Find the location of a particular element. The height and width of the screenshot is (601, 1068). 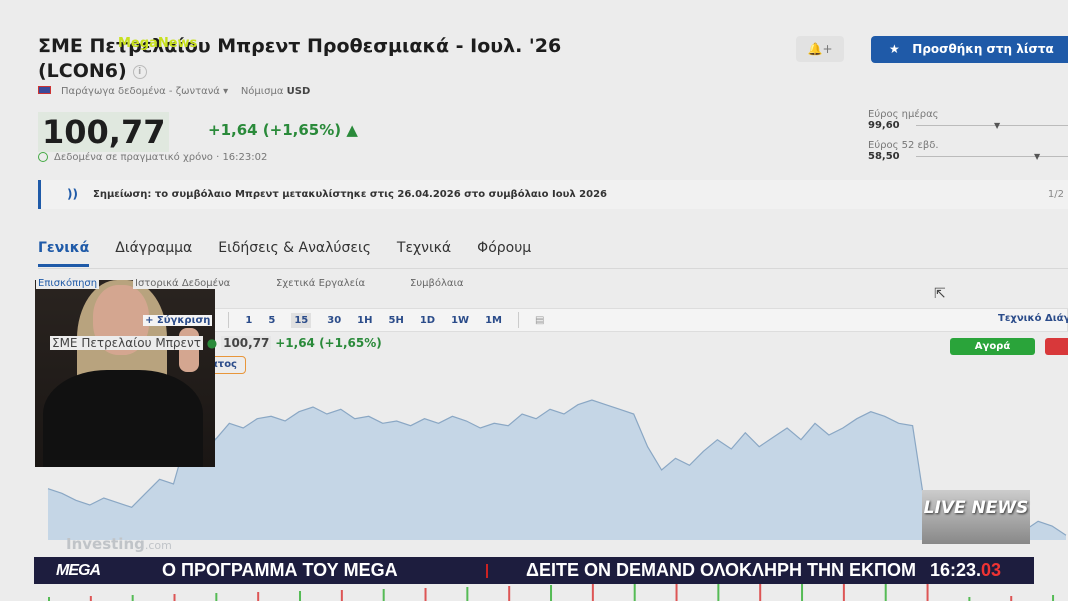

interval-1m: 1M is located at coordinates (493, 320).